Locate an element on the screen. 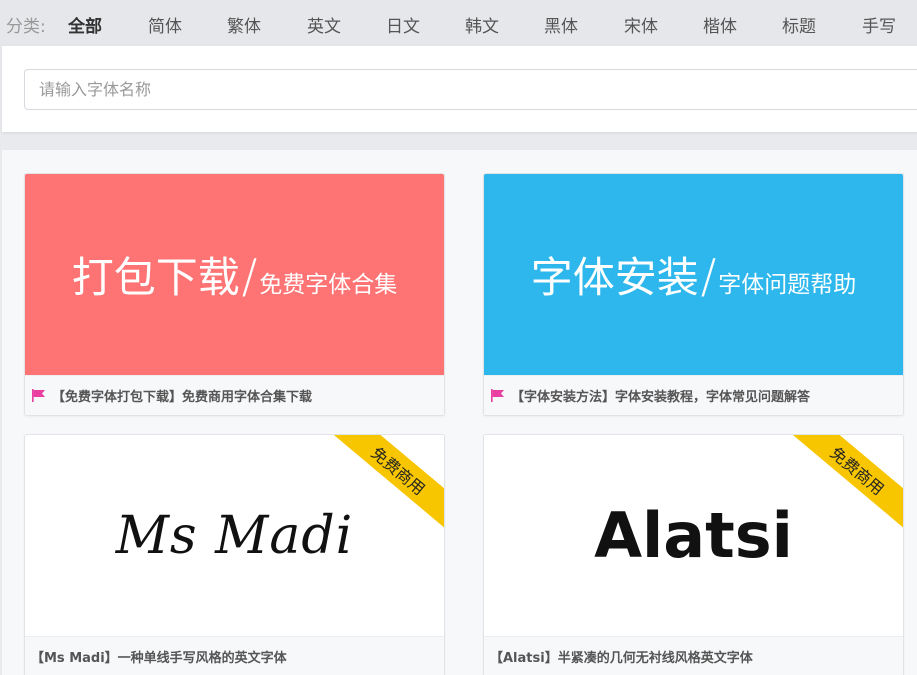 The height and width of the screenshot is (675, 917). category-heiti: 黑体 is located at coordinates (561, 24).